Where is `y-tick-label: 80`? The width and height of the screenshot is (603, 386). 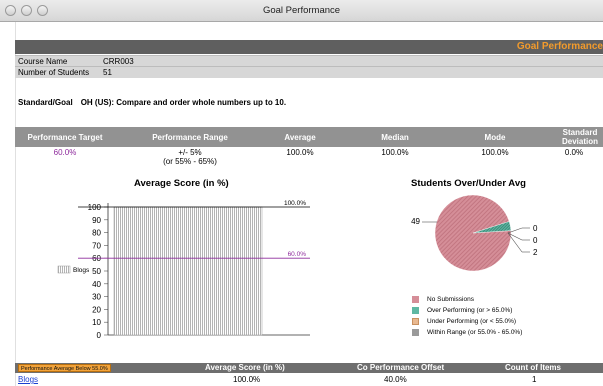 y-tick-label: 80 is located at coordinates (96, 233).